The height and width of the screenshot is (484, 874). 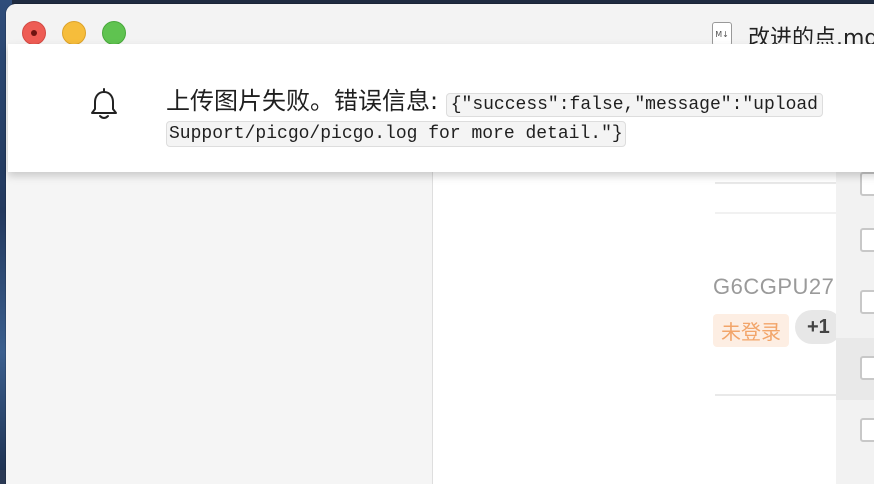 What do you see at coordinates (818, 327) in the screenshot?
I see `more-count-badge: +1` at bounding box center [818, 327].